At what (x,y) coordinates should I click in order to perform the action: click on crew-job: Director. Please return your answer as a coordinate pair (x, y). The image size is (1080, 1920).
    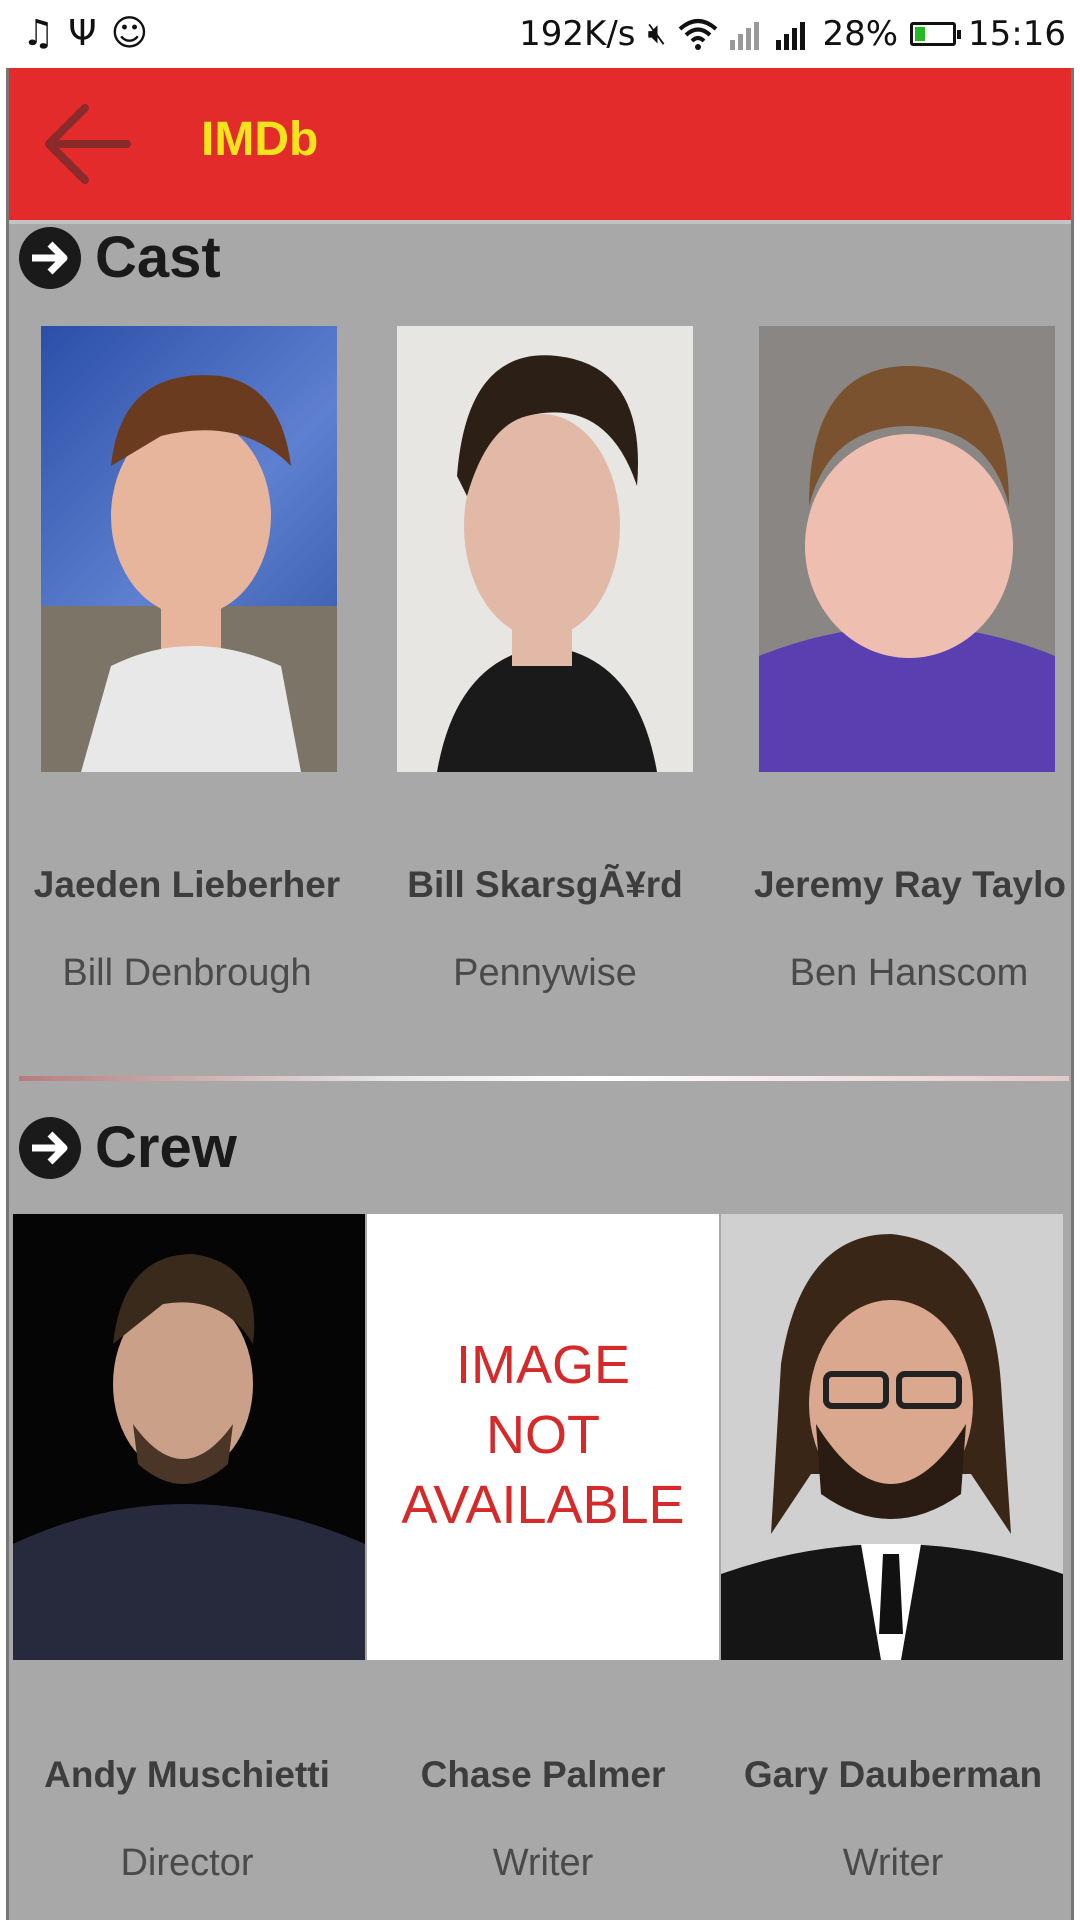
    Looking at the image, I should click on (187, 1863).